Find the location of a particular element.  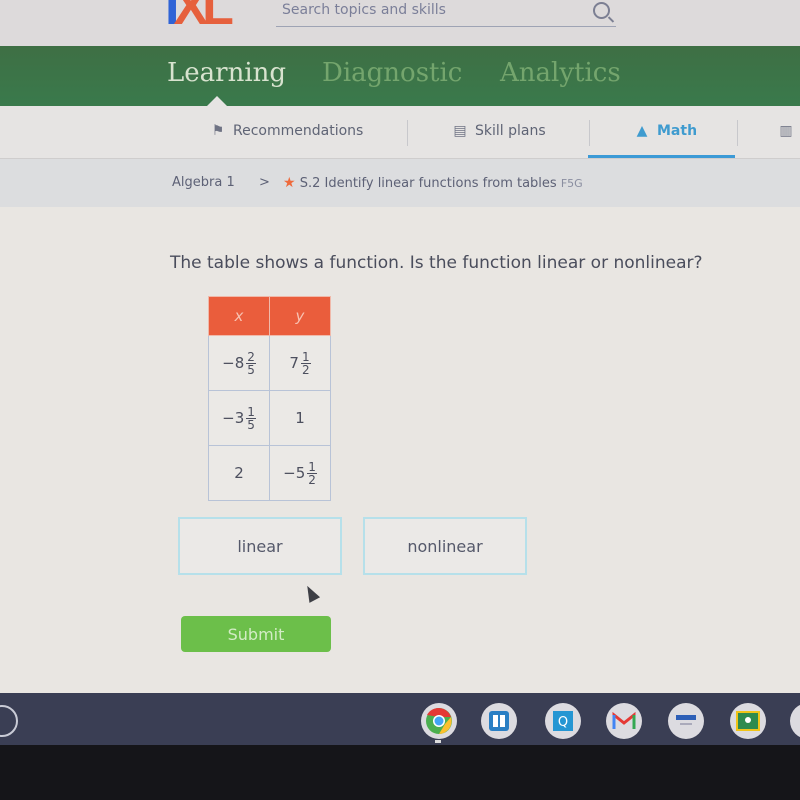

function-table: x y −8 2 5 7 1 2 −3 1 5 1 2 −5 1 2 is located at coordinates (269, 398).